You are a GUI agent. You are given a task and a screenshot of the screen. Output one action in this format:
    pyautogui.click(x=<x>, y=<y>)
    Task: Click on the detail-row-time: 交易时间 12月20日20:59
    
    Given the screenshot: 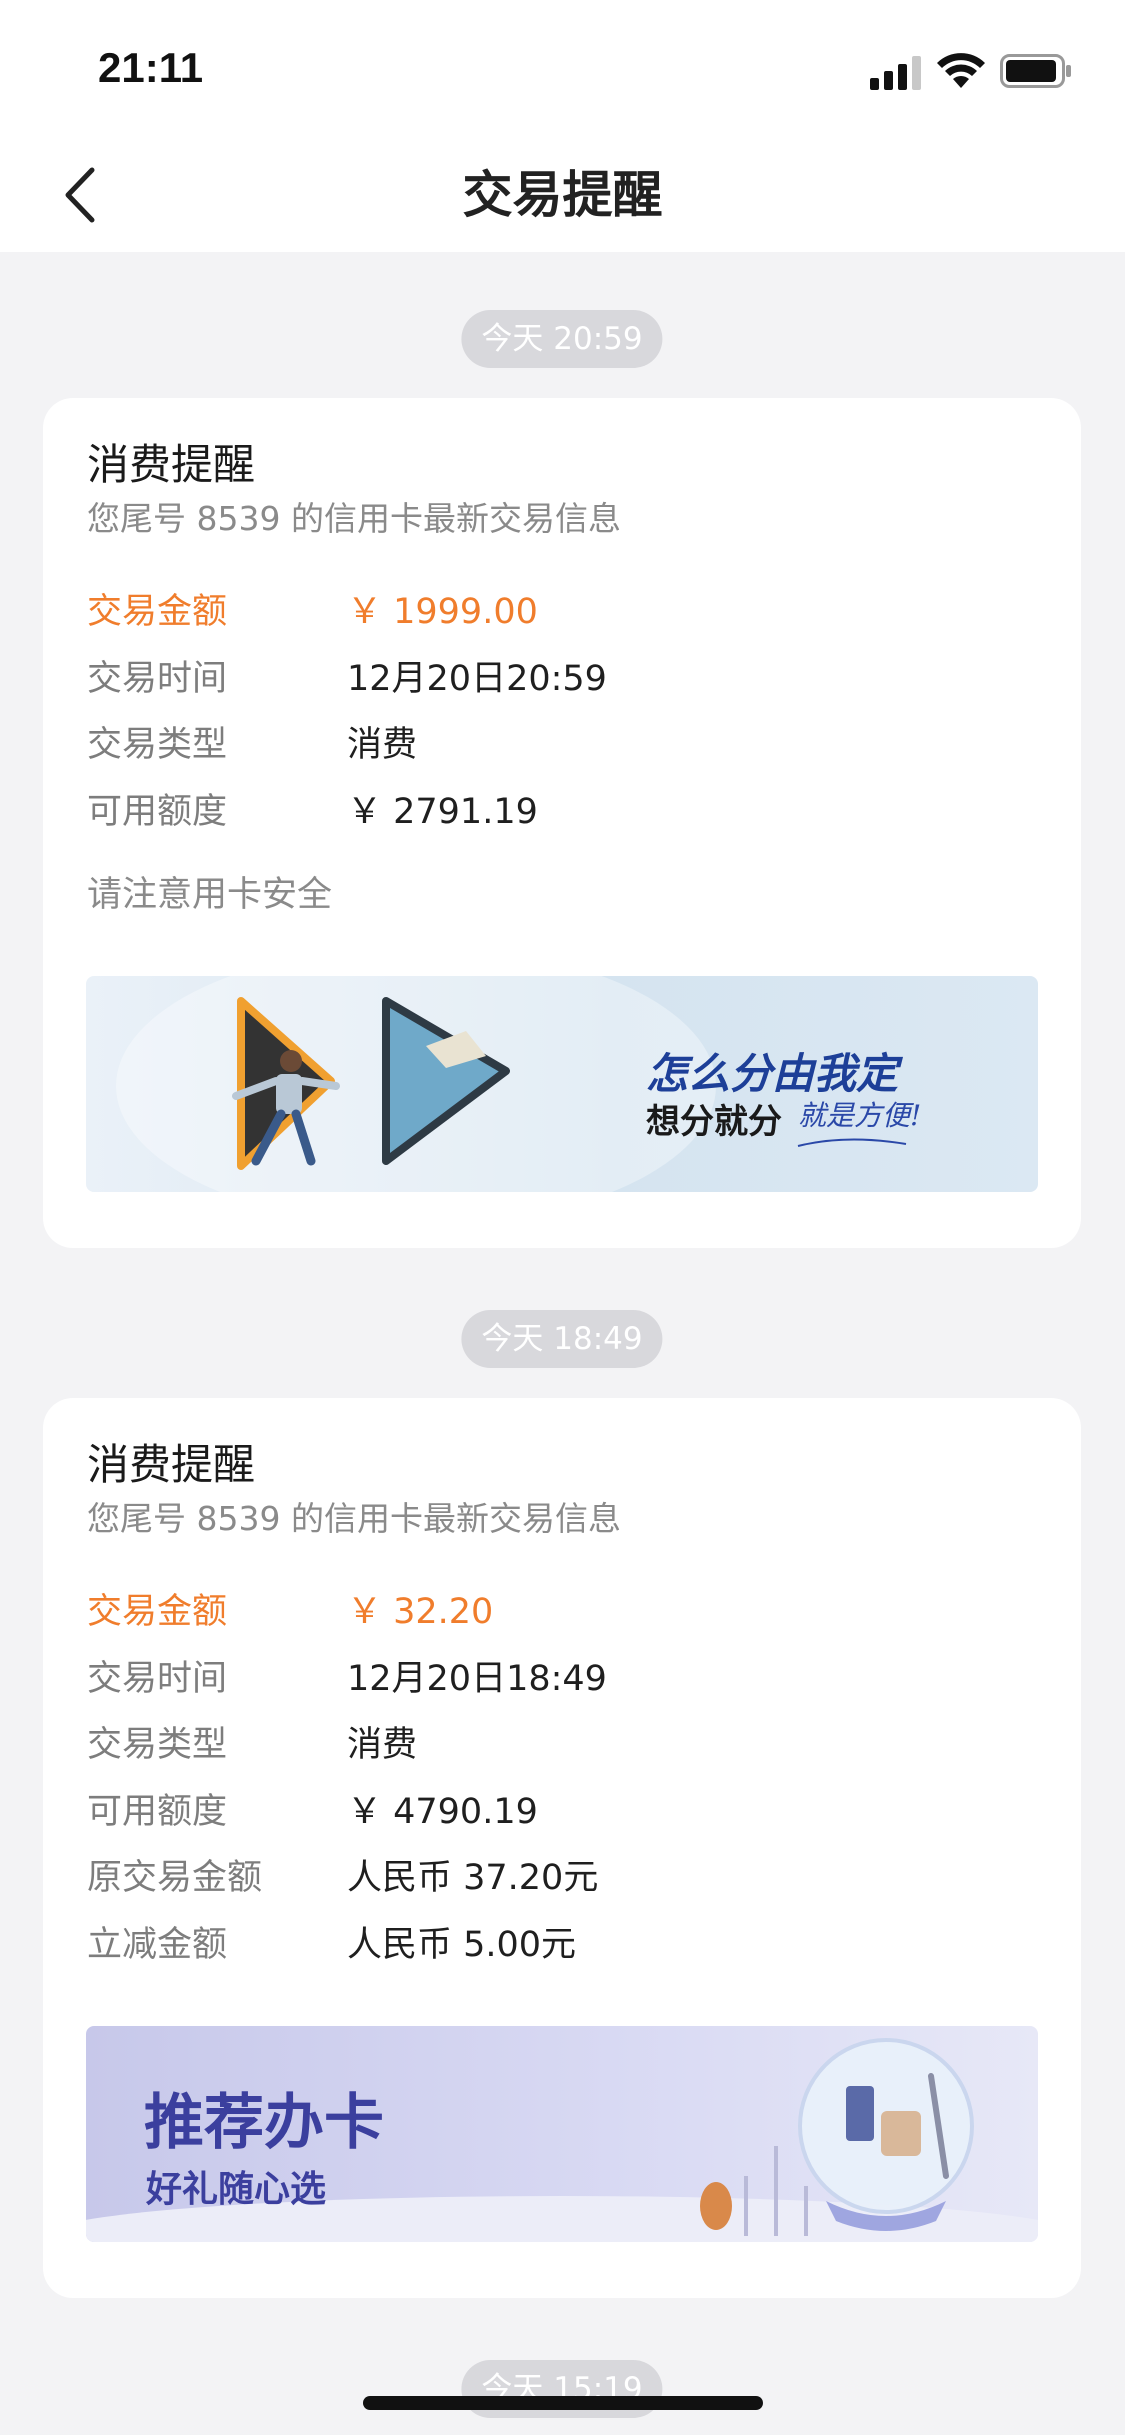 What is the action you would take?
    pyautogui.click(x=562, y=684)
    